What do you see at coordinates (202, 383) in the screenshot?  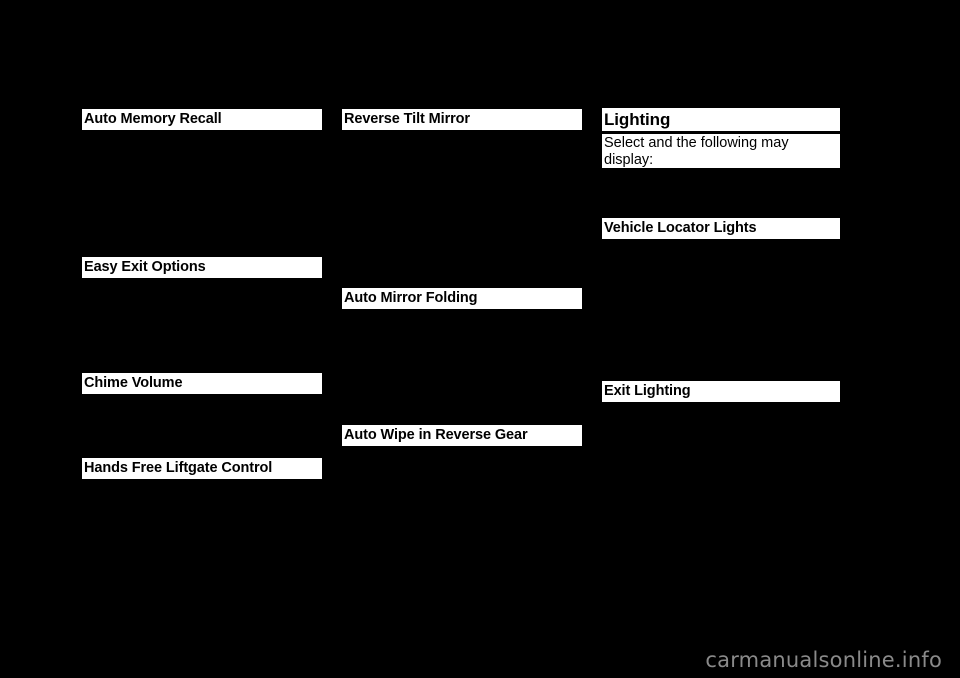 I see `heading-chime-volume: Chime Volume` at bounding box center [202, 383].